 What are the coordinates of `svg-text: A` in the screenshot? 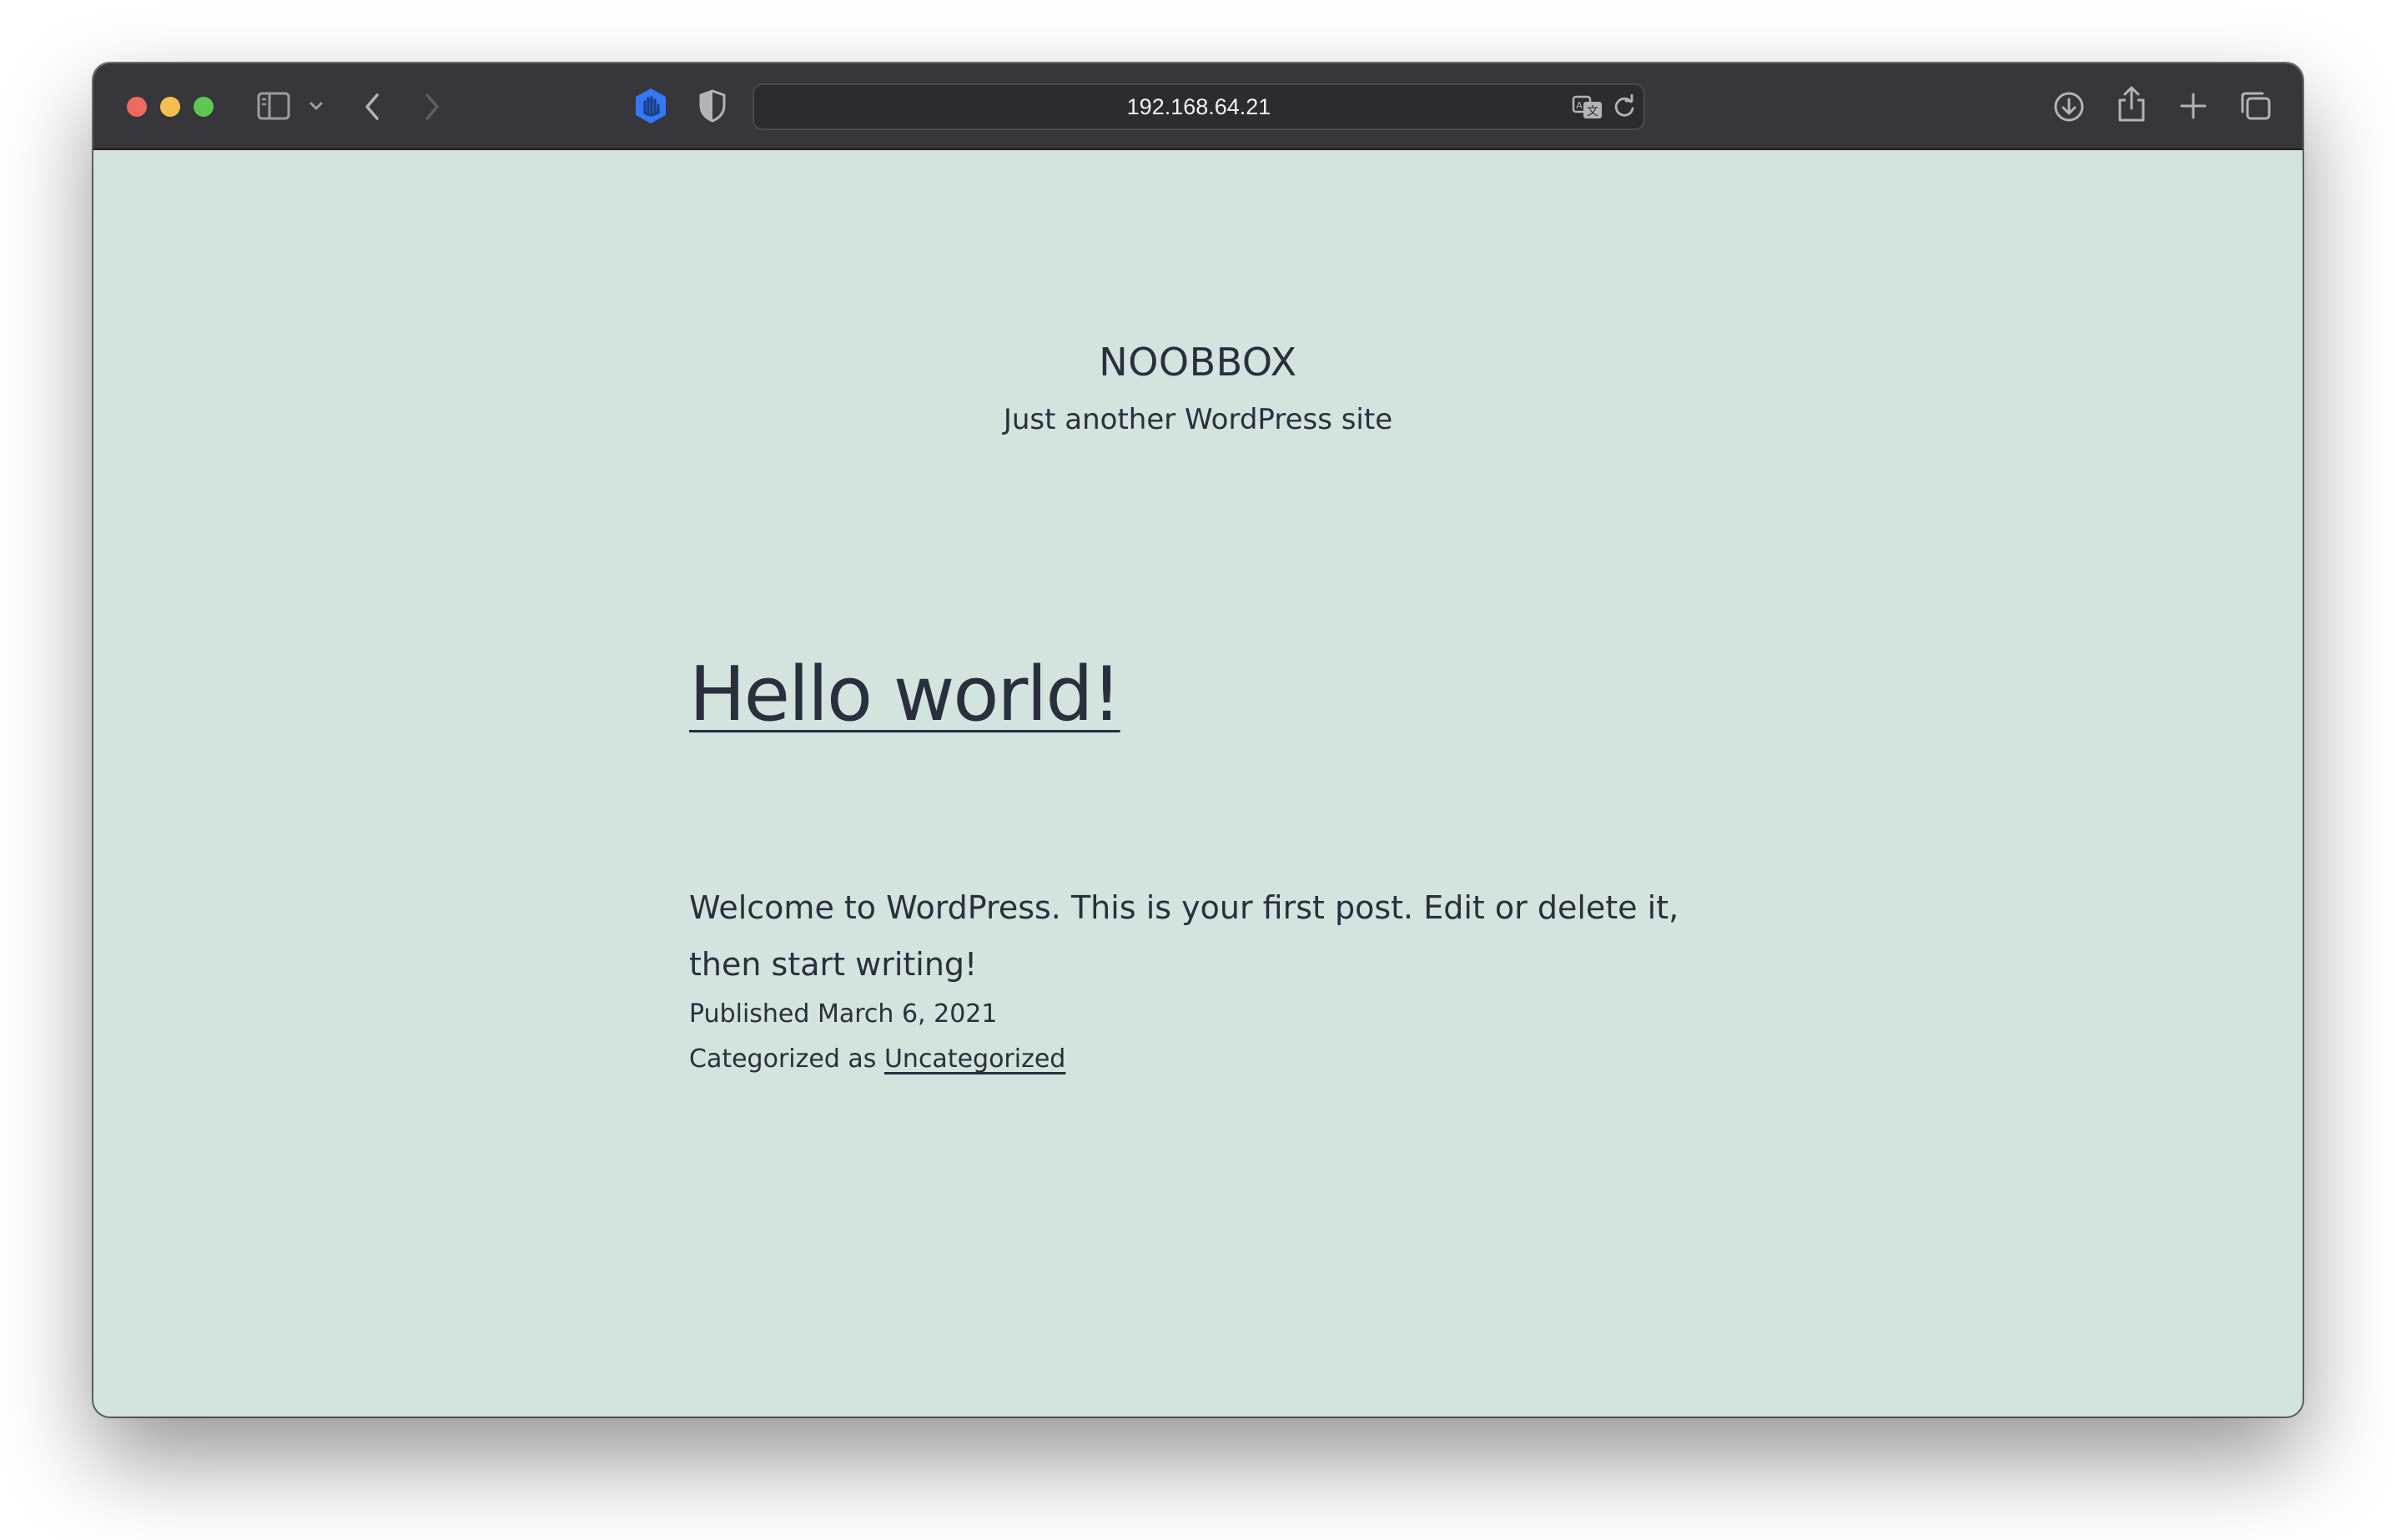 It's located at (1579, 105).